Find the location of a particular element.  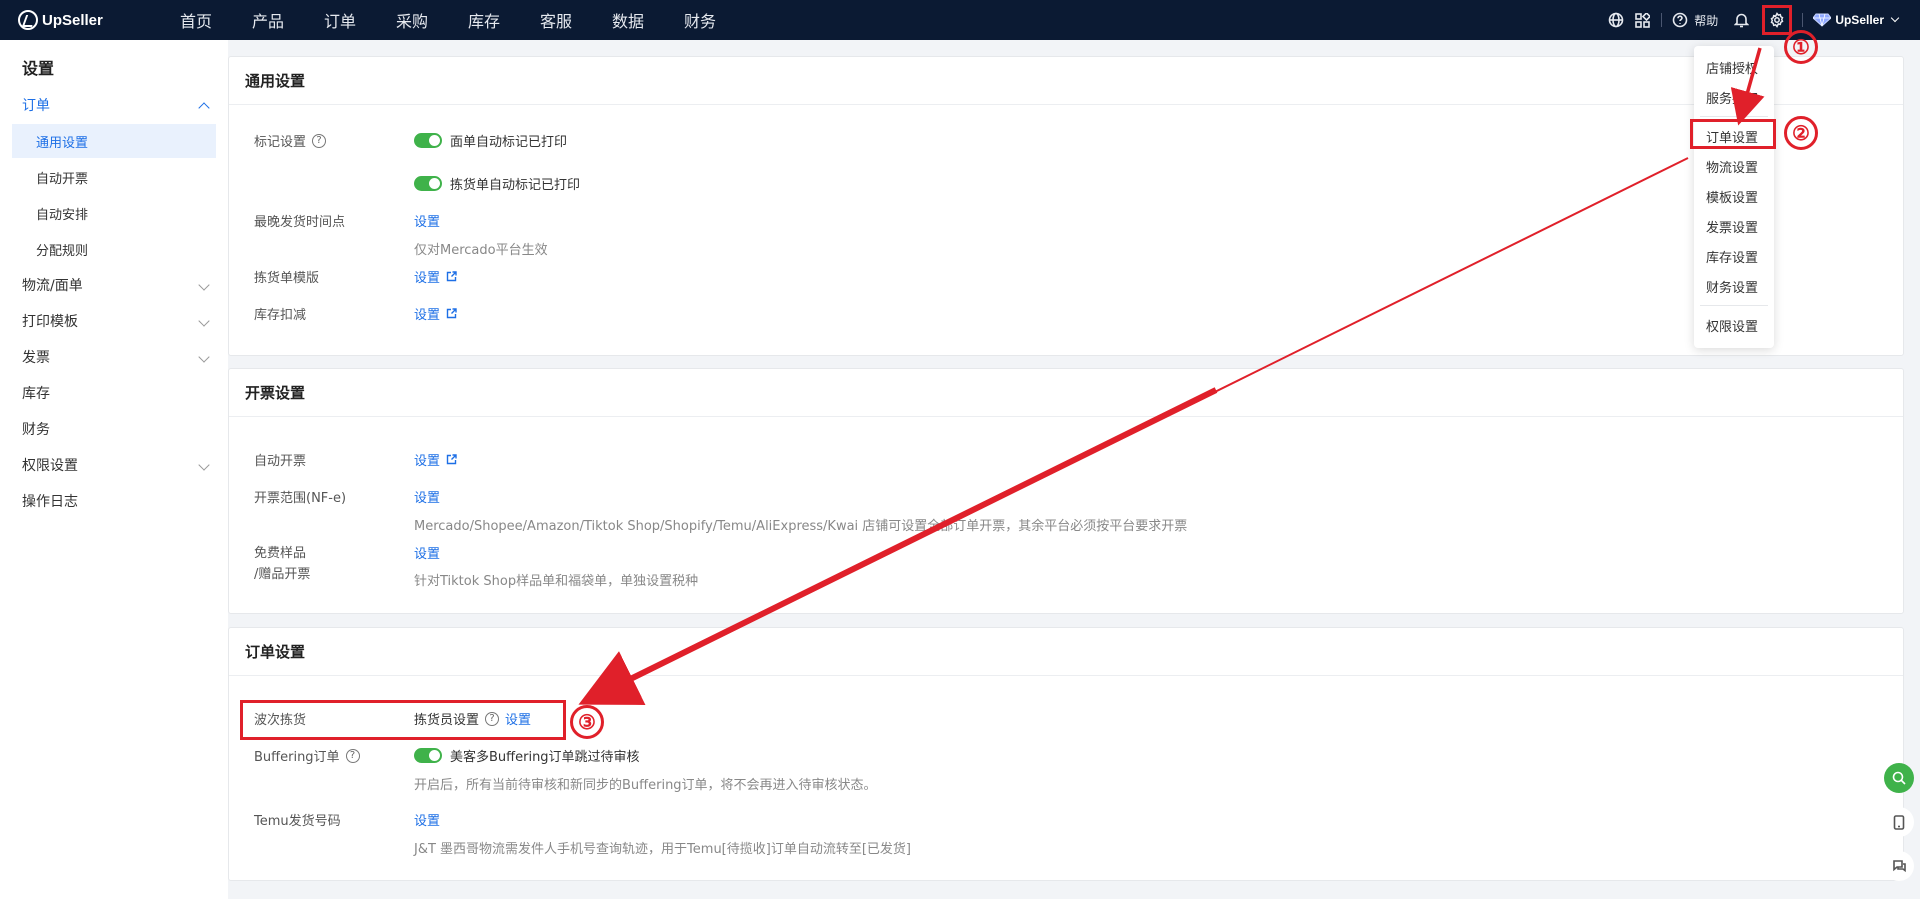

toggle-label: 面单自动标记已打印 is located at coordinates (509, 142).